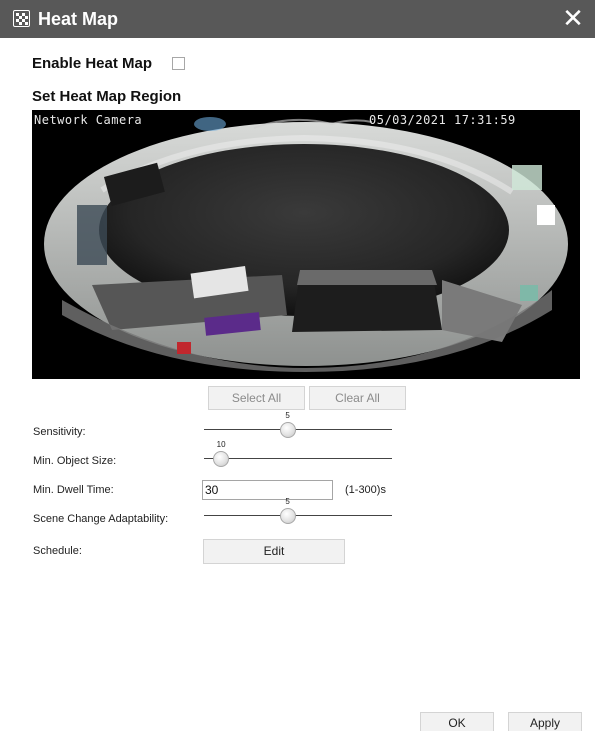 Image resolution: width=595 pixels, height=731 pixels. I want to click on dialog-title: Heat Map, so click(78, 19).